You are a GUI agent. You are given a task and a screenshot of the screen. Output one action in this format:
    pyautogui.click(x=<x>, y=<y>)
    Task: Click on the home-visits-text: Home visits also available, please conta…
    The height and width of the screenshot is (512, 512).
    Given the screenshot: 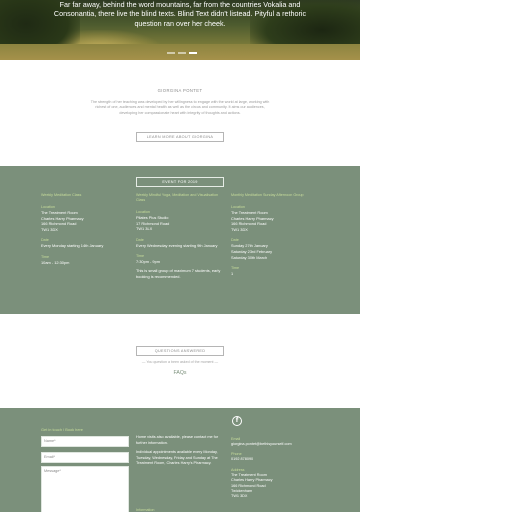 What is the action you would take?
    pyautogui.click(x=177, y=440)
    